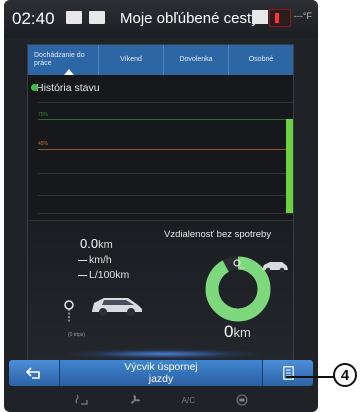  I want to click on leaf-icon, so click(34, 87).